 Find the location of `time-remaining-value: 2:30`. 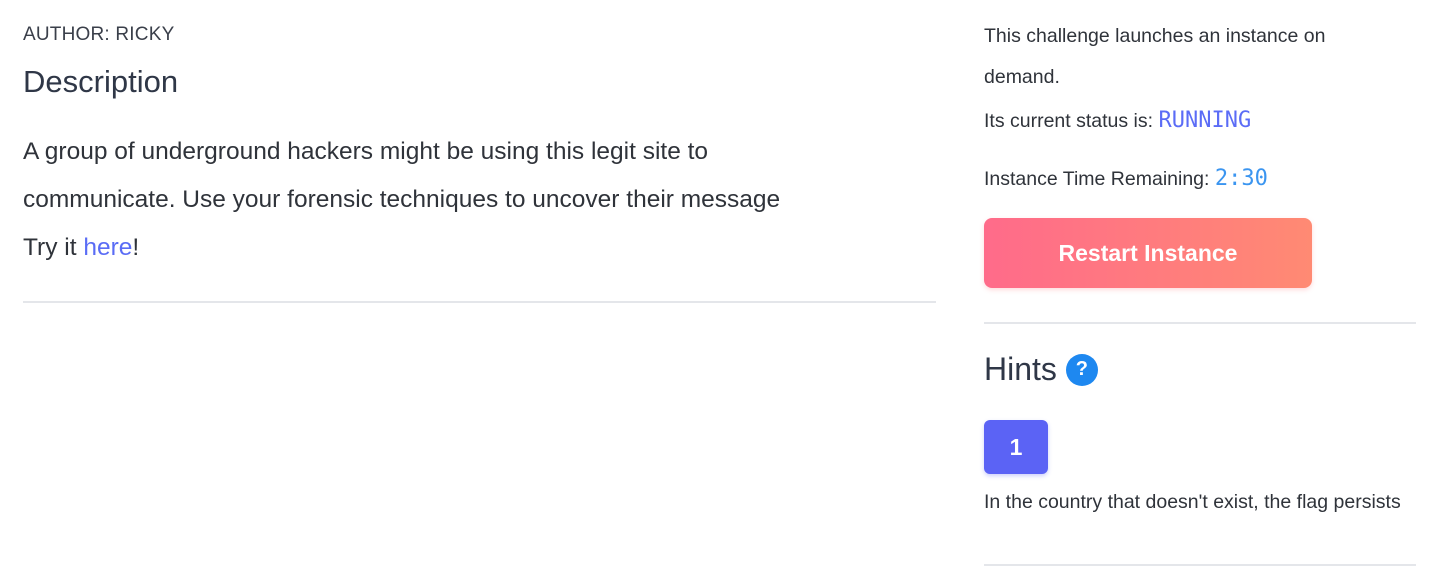

time-remaining-value: 2:30 is located at coordinates (1241, 178).